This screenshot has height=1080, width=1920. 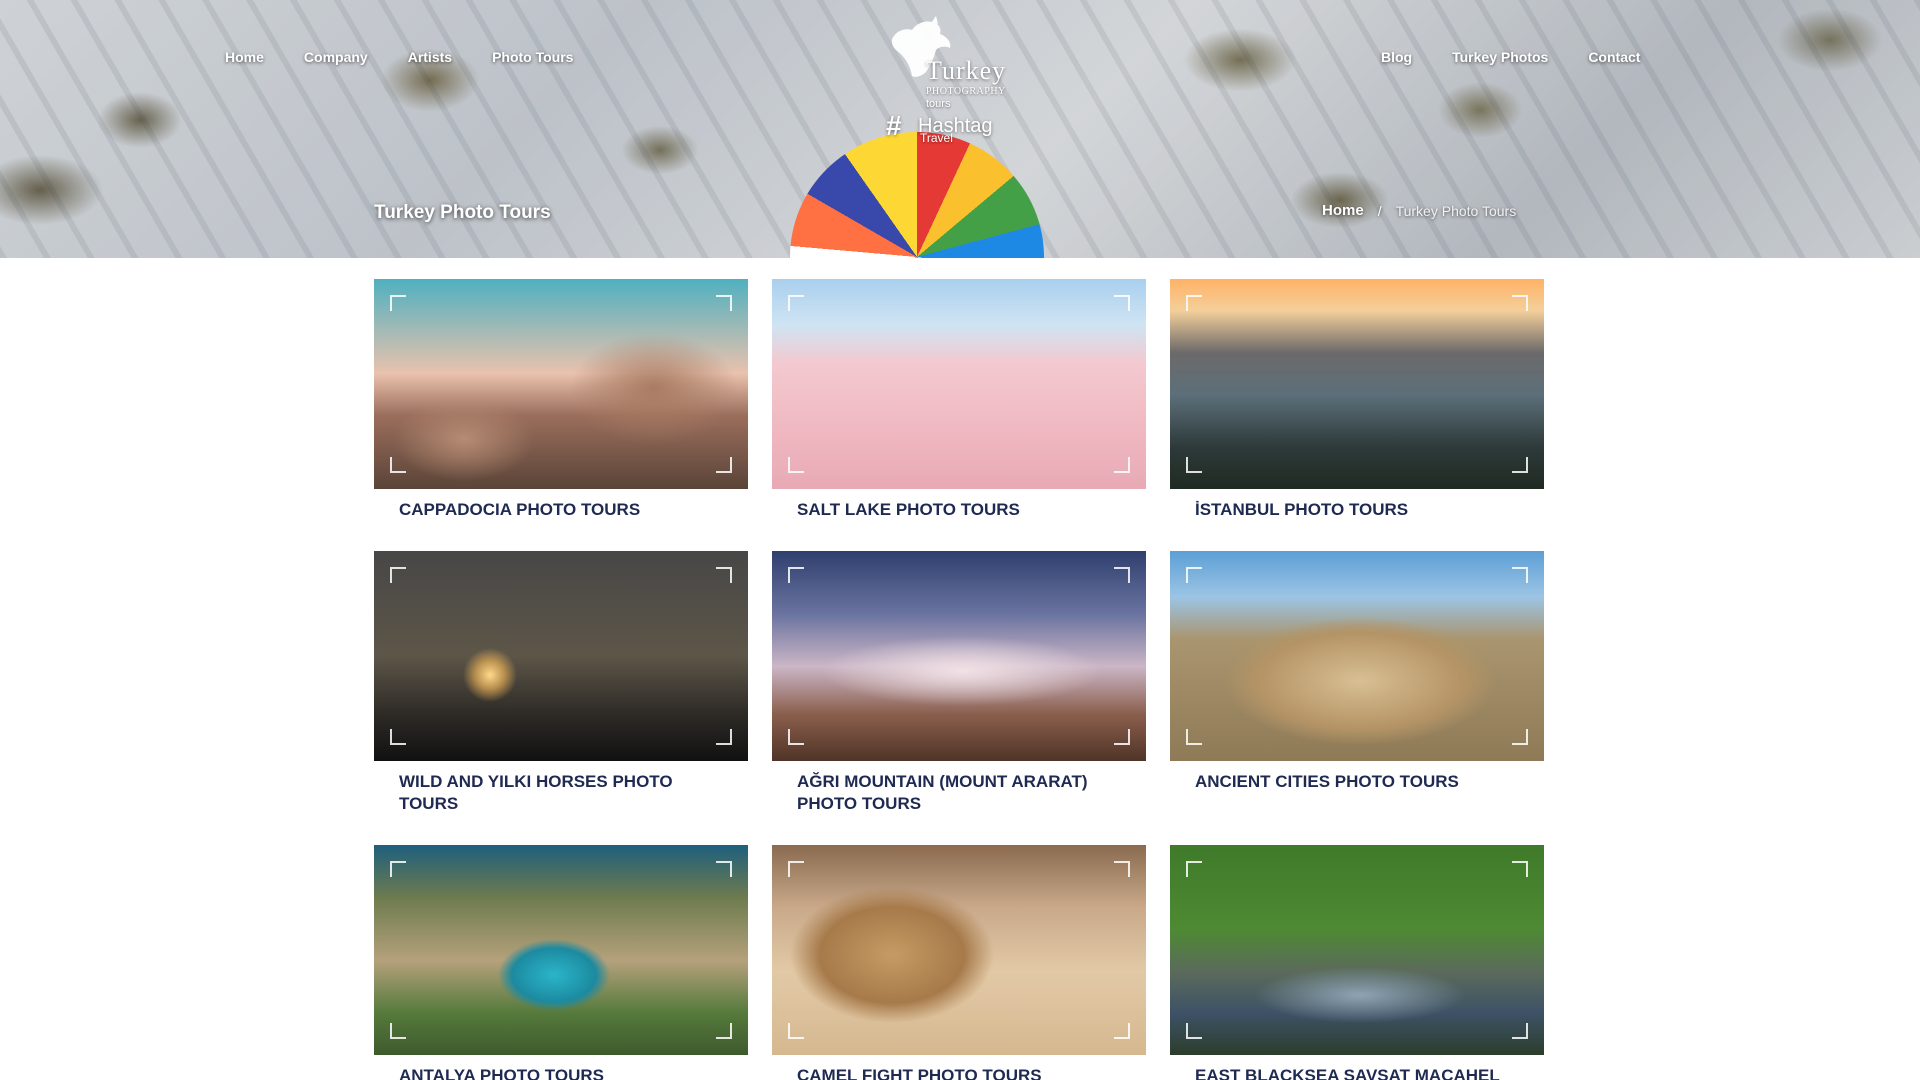 I want to click on nav-turkey-photos: Turkey Photos, so click(x=1500, y=57).